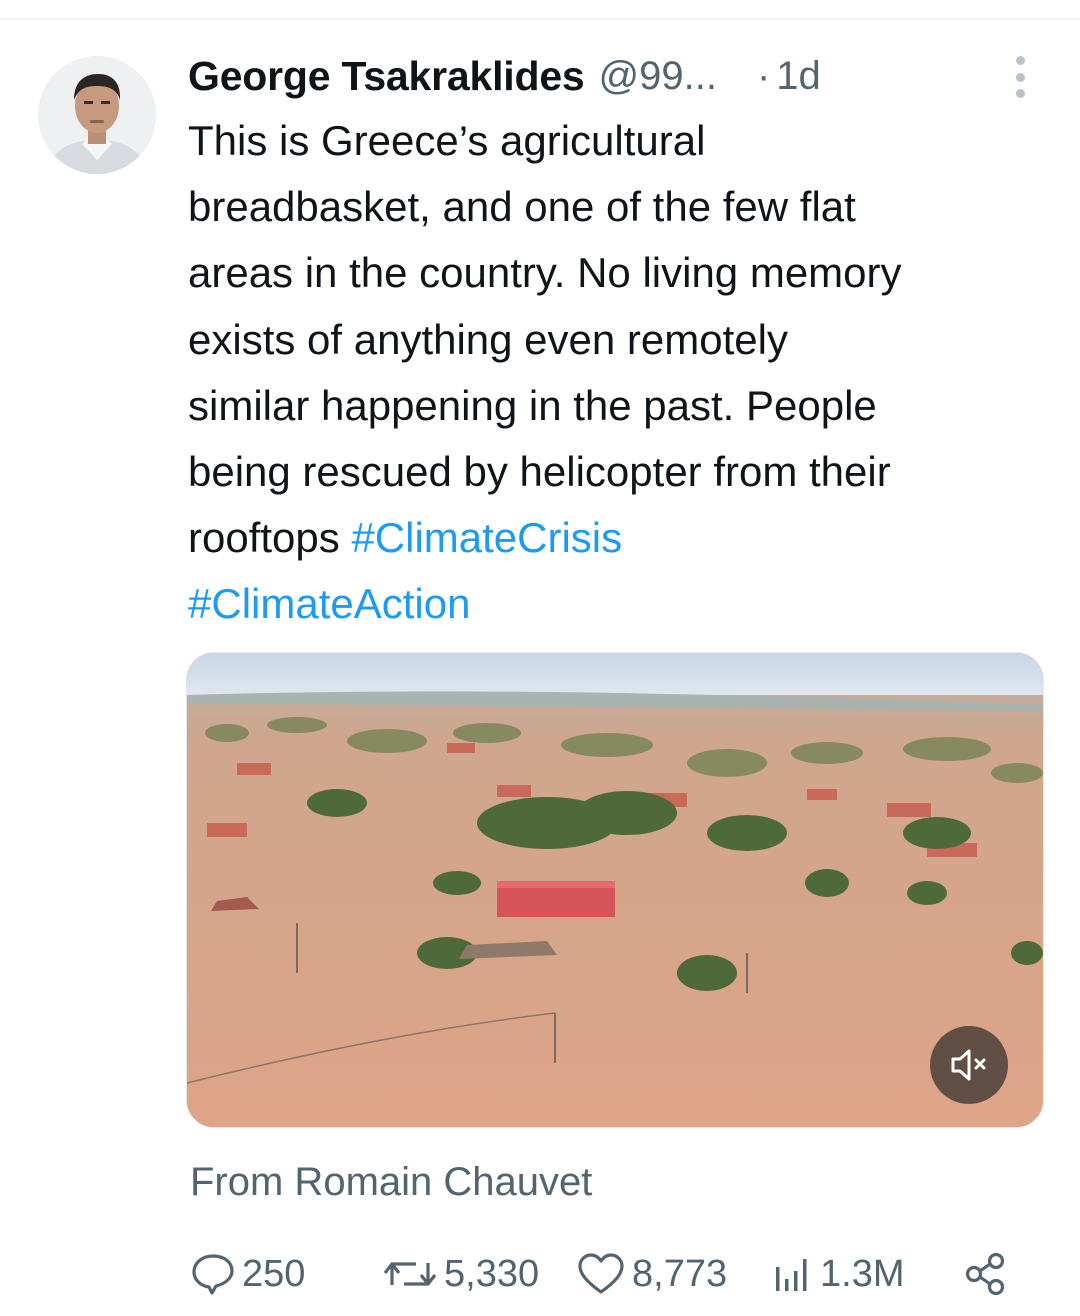 The height and width of the screenshot is (1316, 1080). I want to click on media-attribution: From Romain Chauvet, so click(391, 1182).